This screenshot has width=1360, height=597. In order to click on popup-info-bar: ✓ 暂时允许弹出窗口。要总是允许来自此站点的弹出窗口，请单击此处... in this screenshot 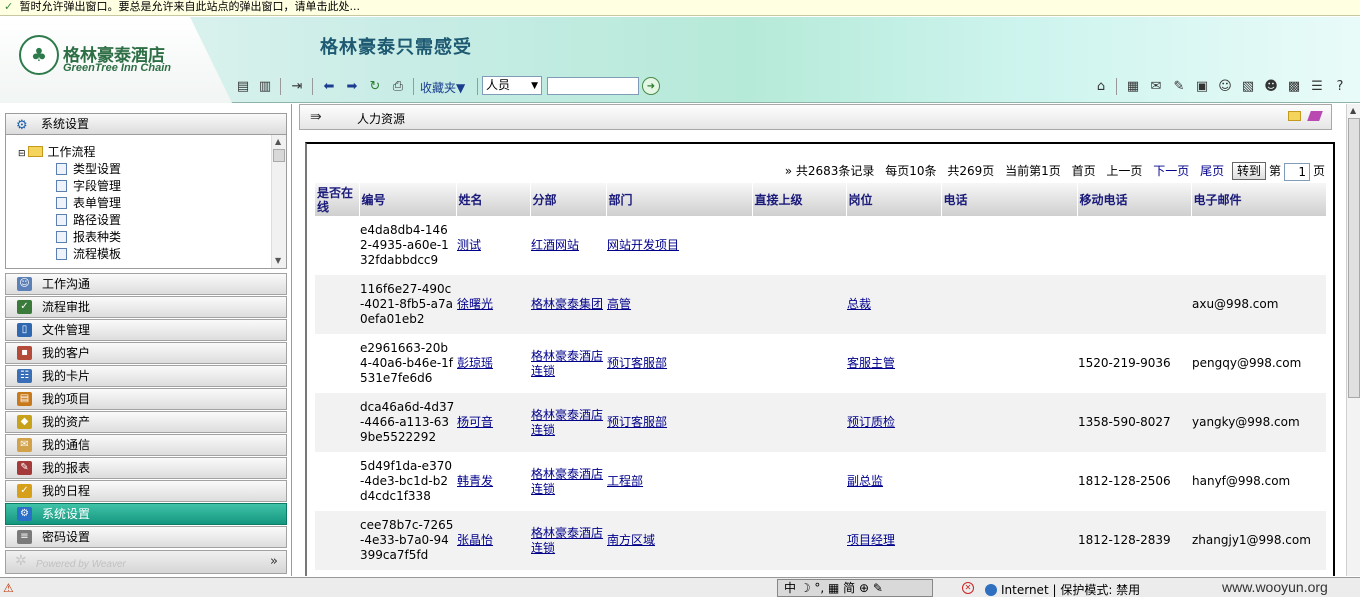, I will do `click(680, 8)`.